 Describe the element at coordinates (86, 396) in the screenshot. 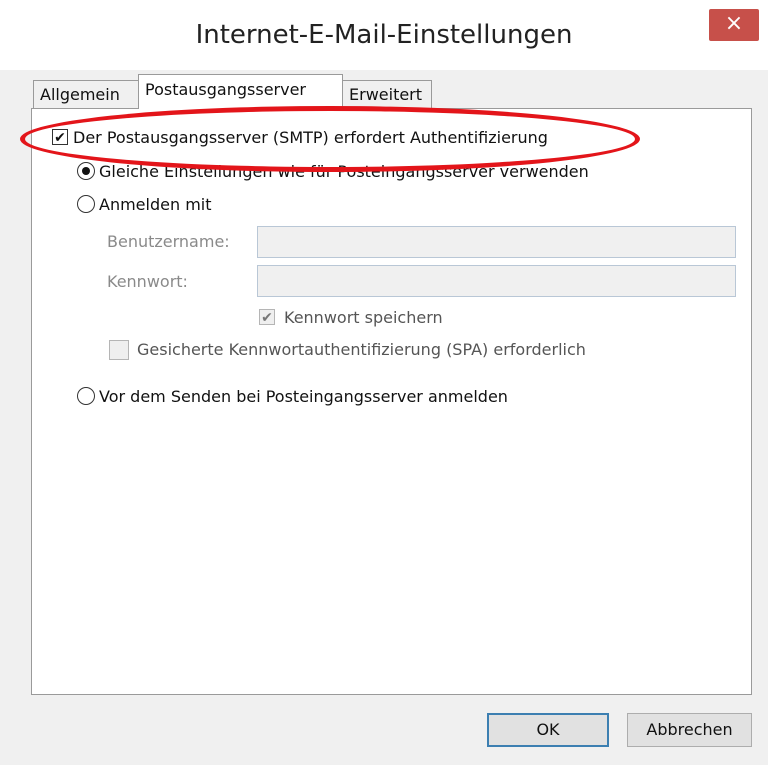

I see `login-before-send-radio` at that location.